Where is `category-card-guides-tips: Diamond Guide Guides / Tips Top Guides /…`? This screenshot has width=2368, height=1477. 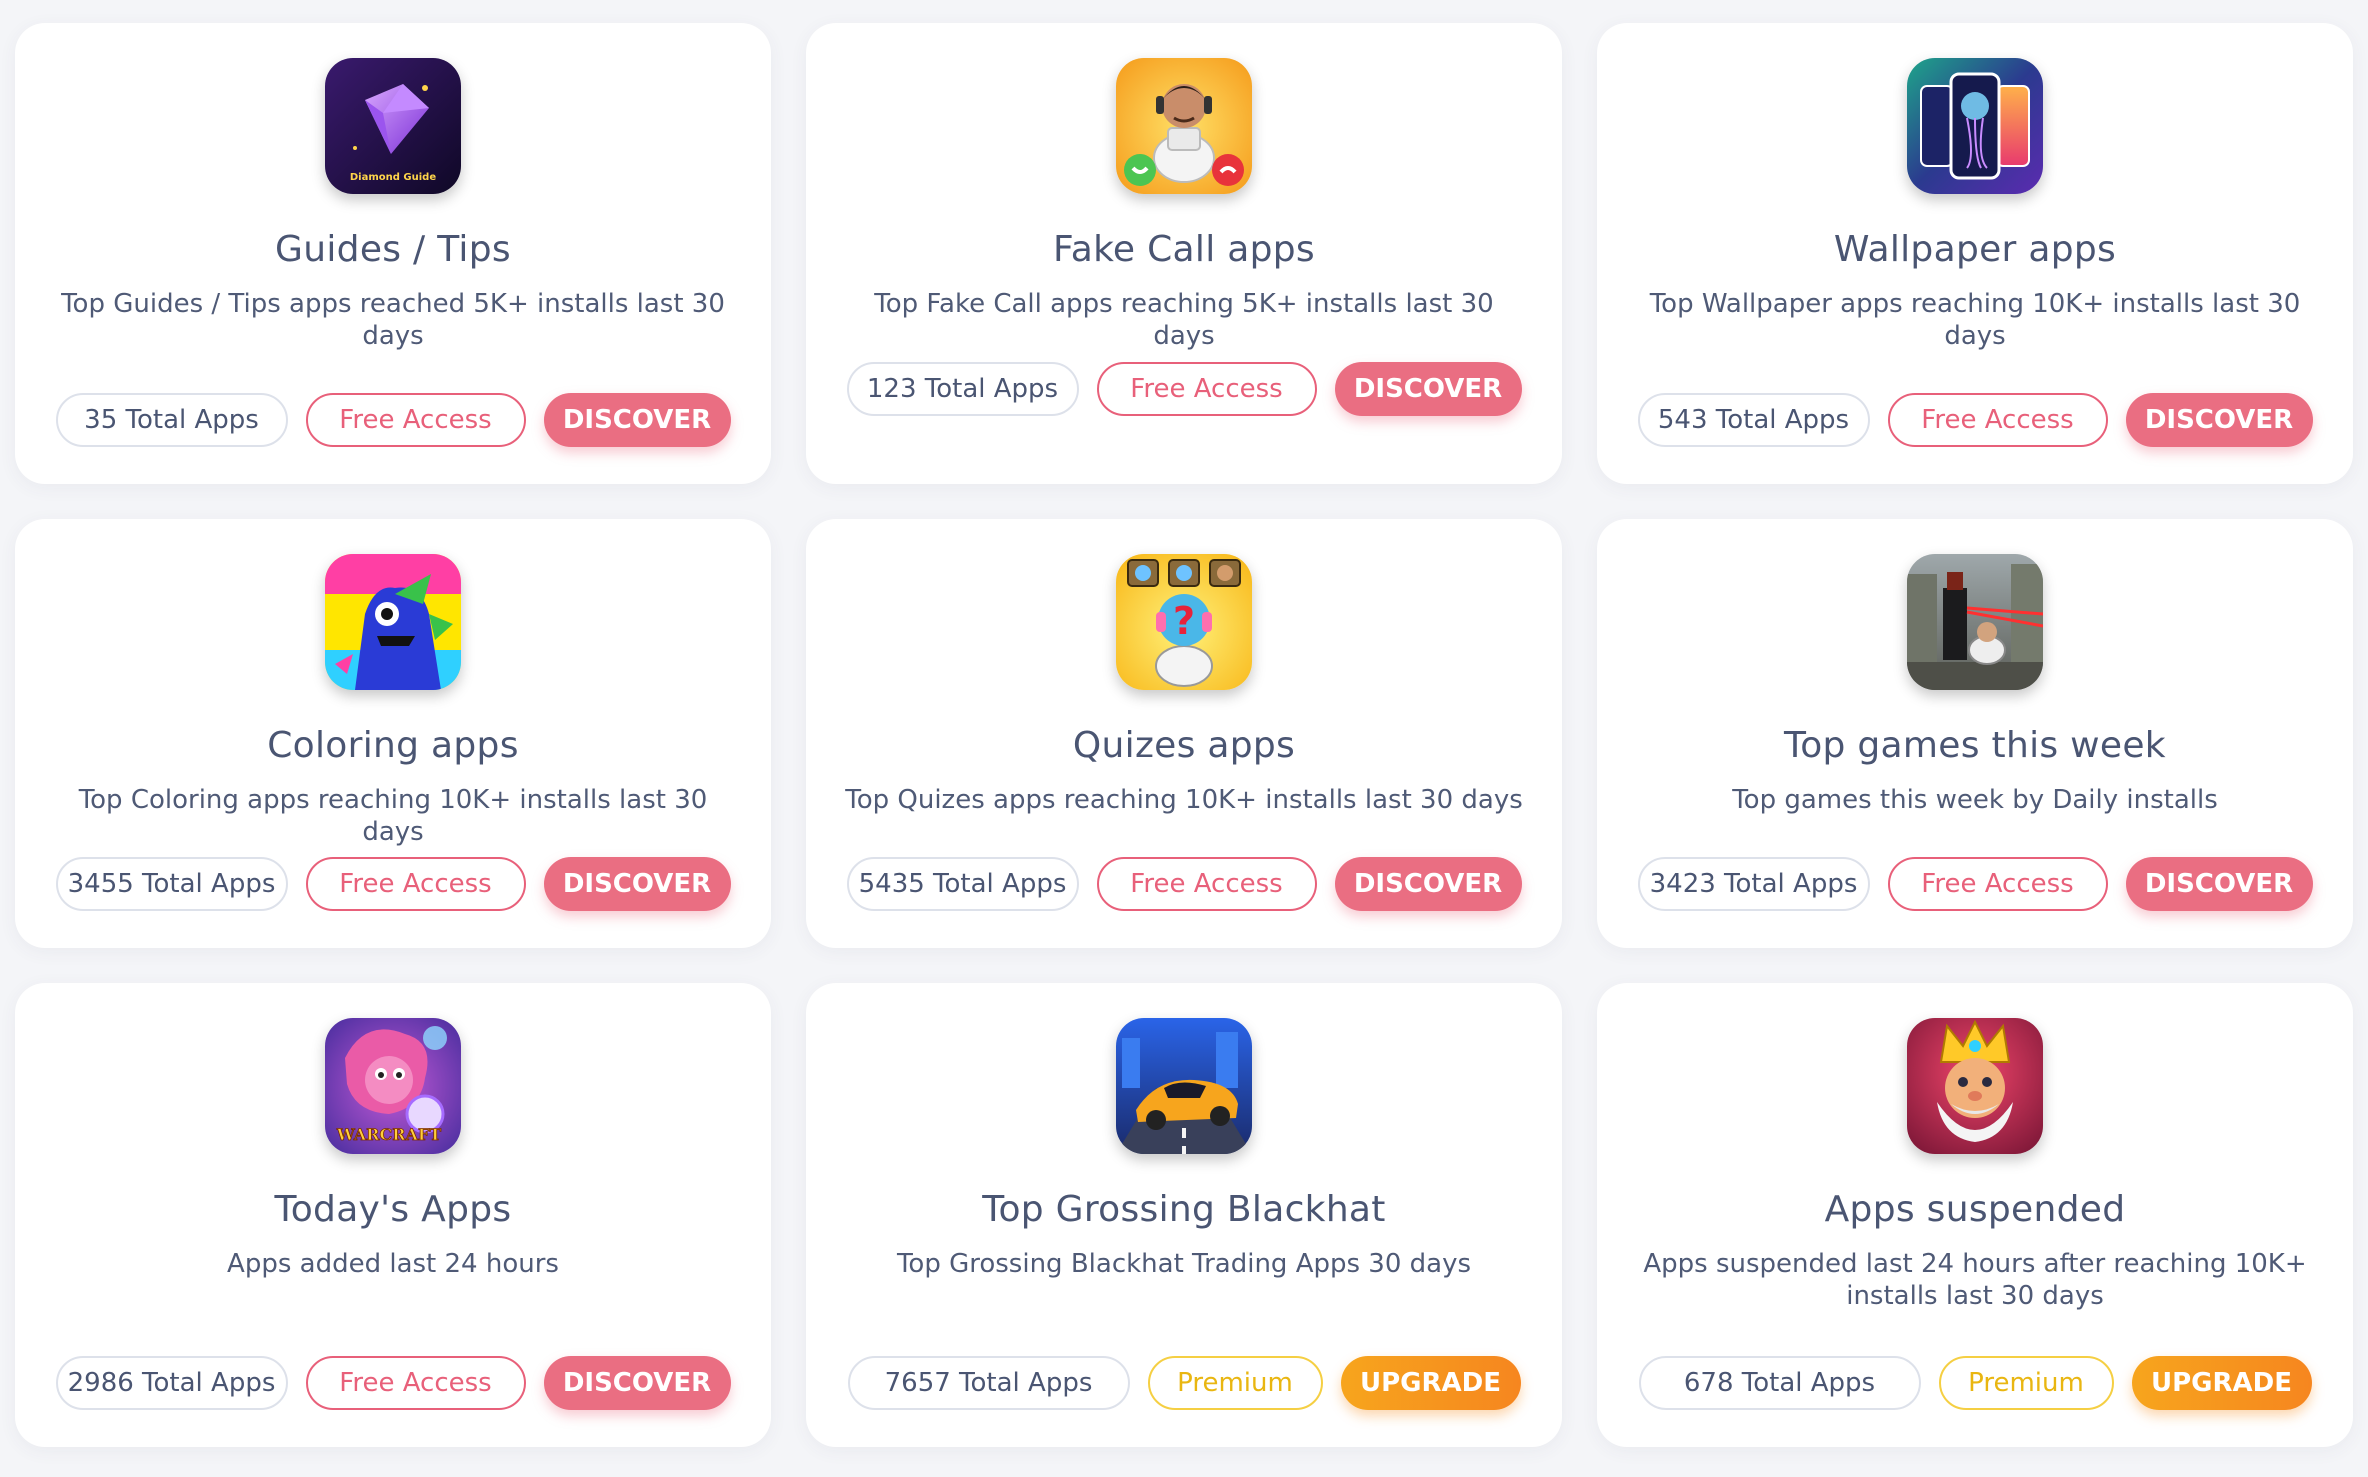
category-card-guides-tips: Diamond Guide Guides / Tips Top Guides /… is located at coordinates (393, 253).